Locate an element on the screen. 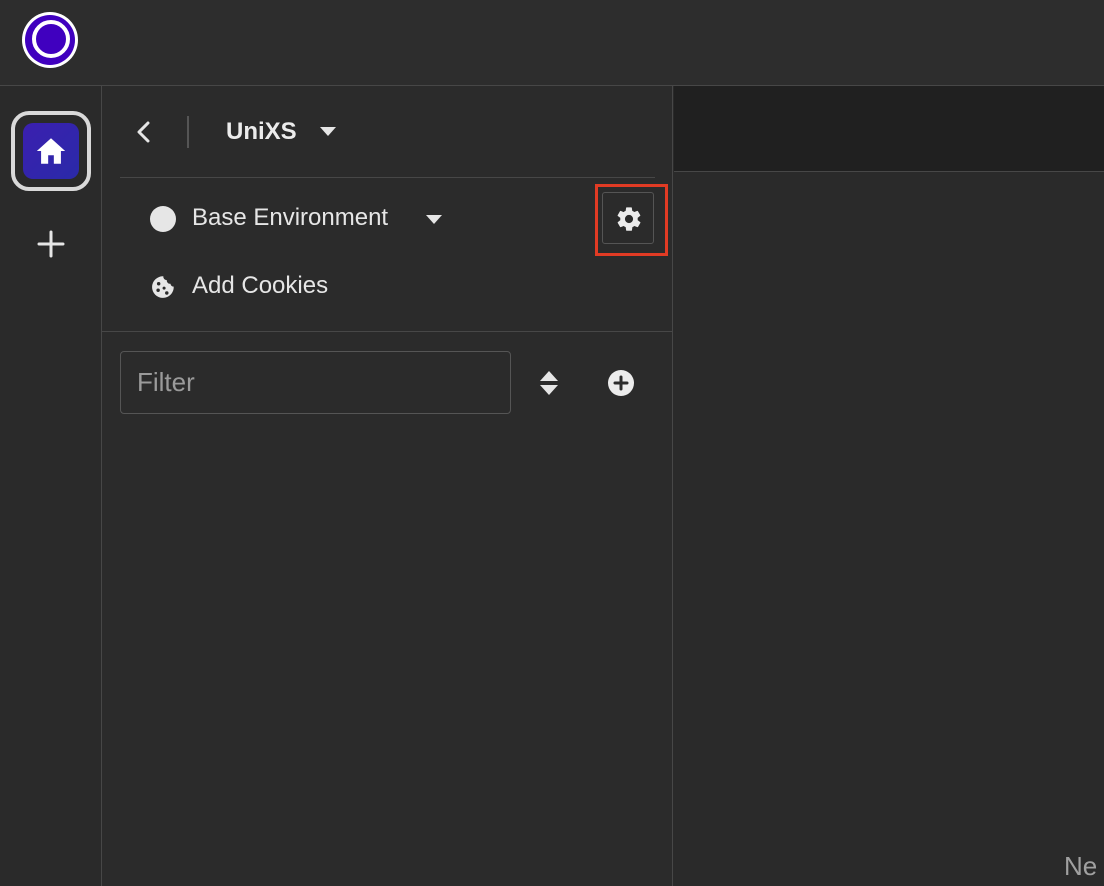 The width and height of the screenshot is (1104, 886). app-logo-eye is located at coordinates (51, 39).